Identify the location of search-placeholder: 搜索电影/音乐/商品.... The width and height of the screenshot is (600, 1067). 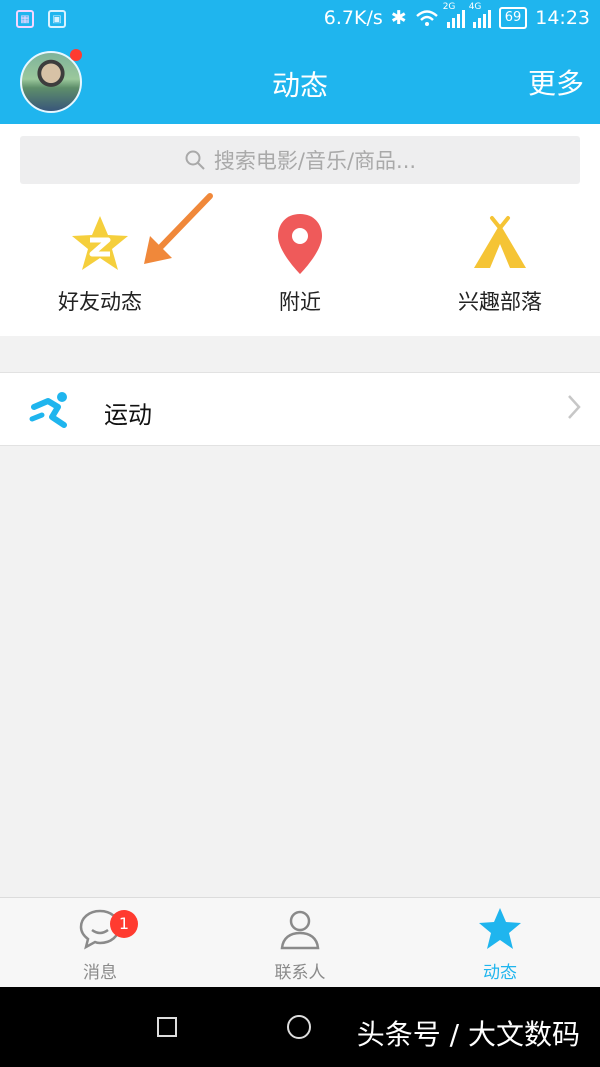
(315, 161).